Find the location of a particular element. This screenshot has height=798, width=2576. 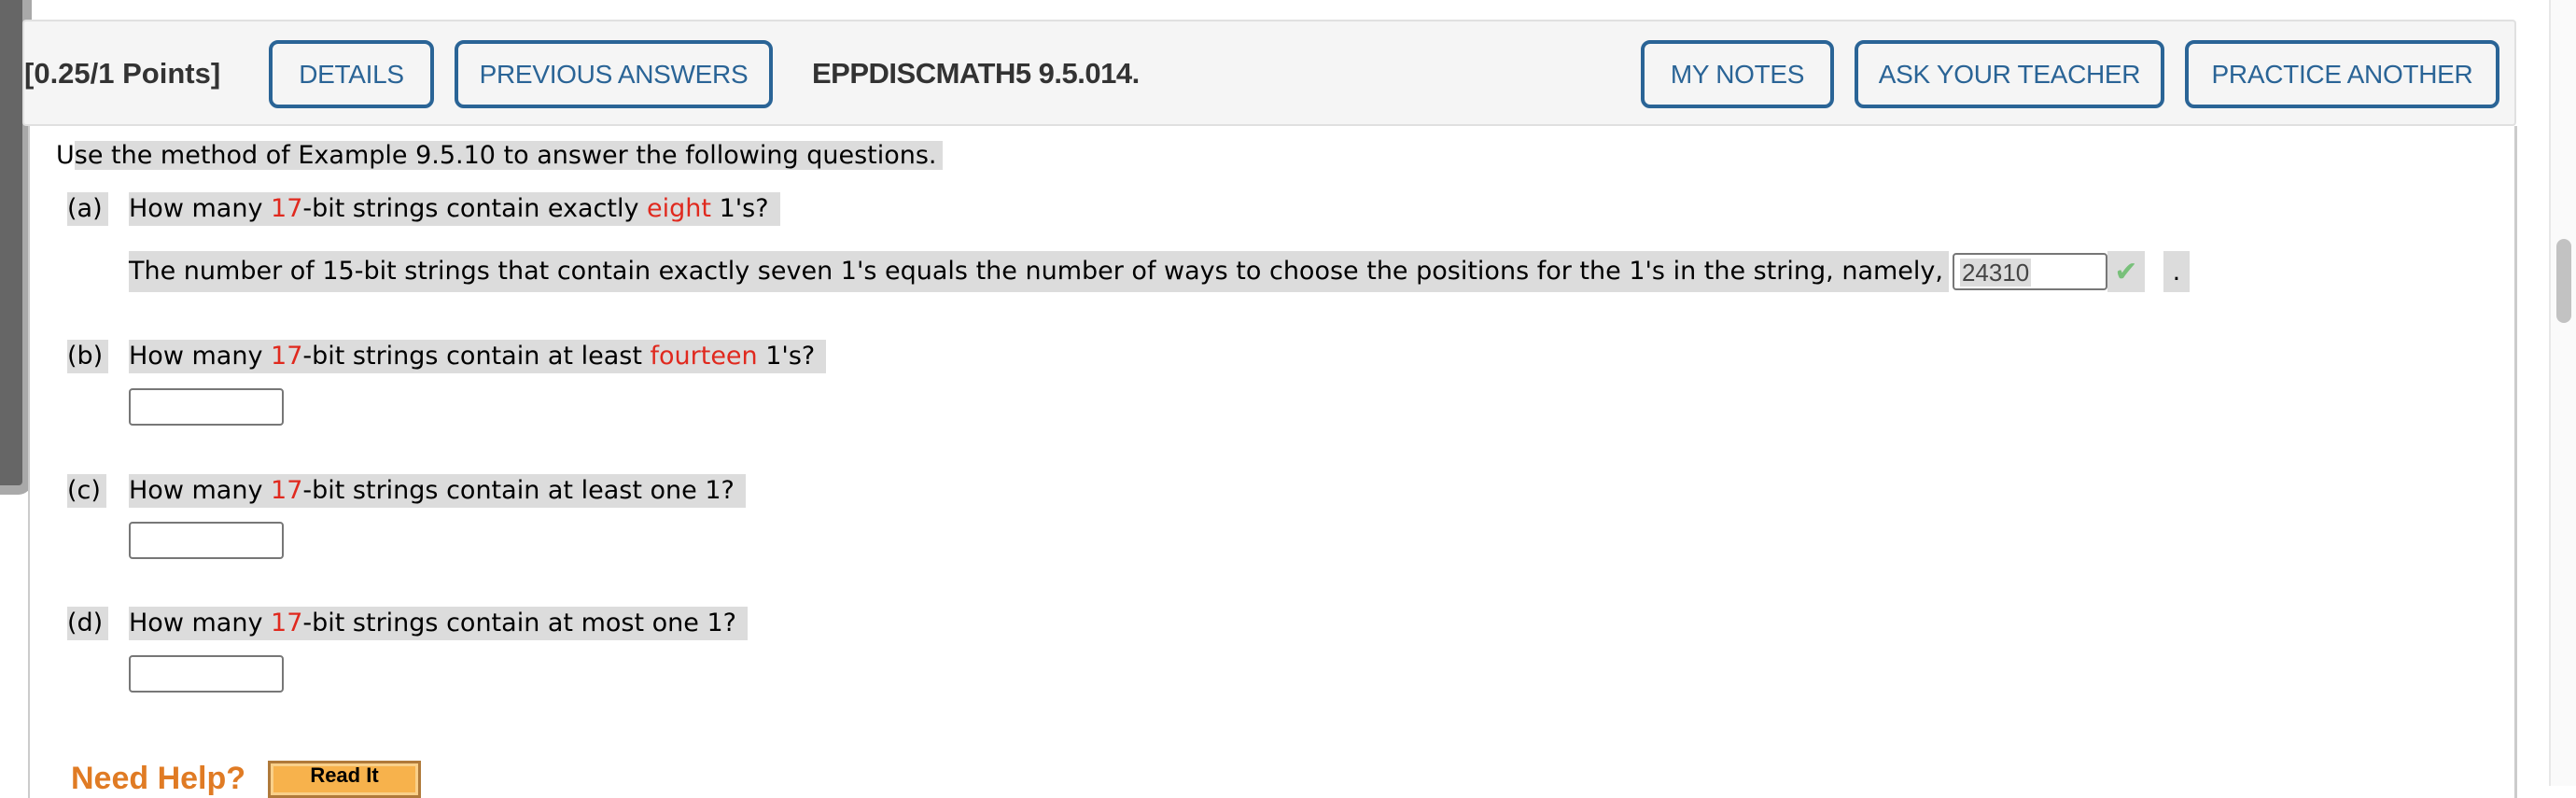

part-a-answer-suffix: . is located at coordinates (2176, 271).